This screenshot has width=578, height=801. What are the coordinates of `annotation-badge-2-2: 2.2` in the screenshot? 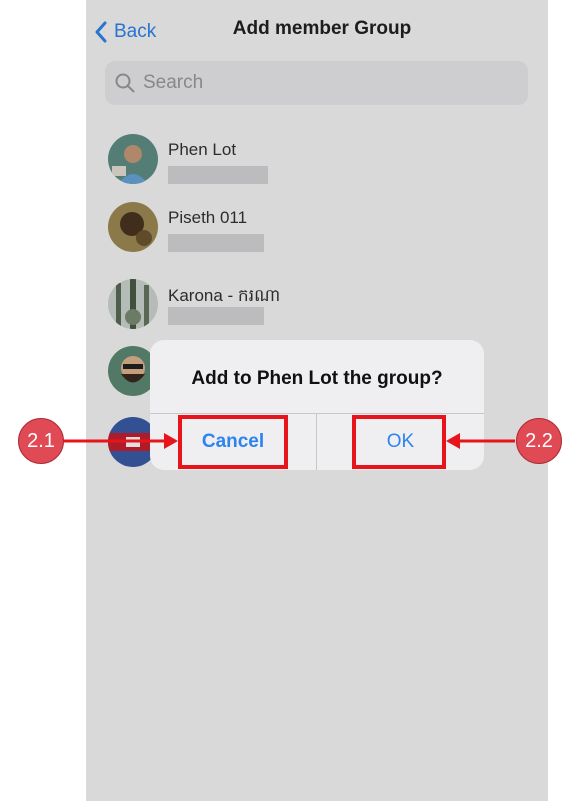 It's located at (539, 441).